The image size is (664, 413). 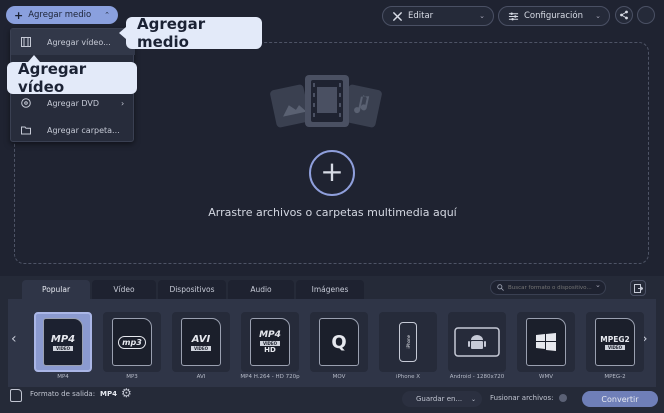 I want to click on format-badge: iPhone, so click(x=408, y=342).